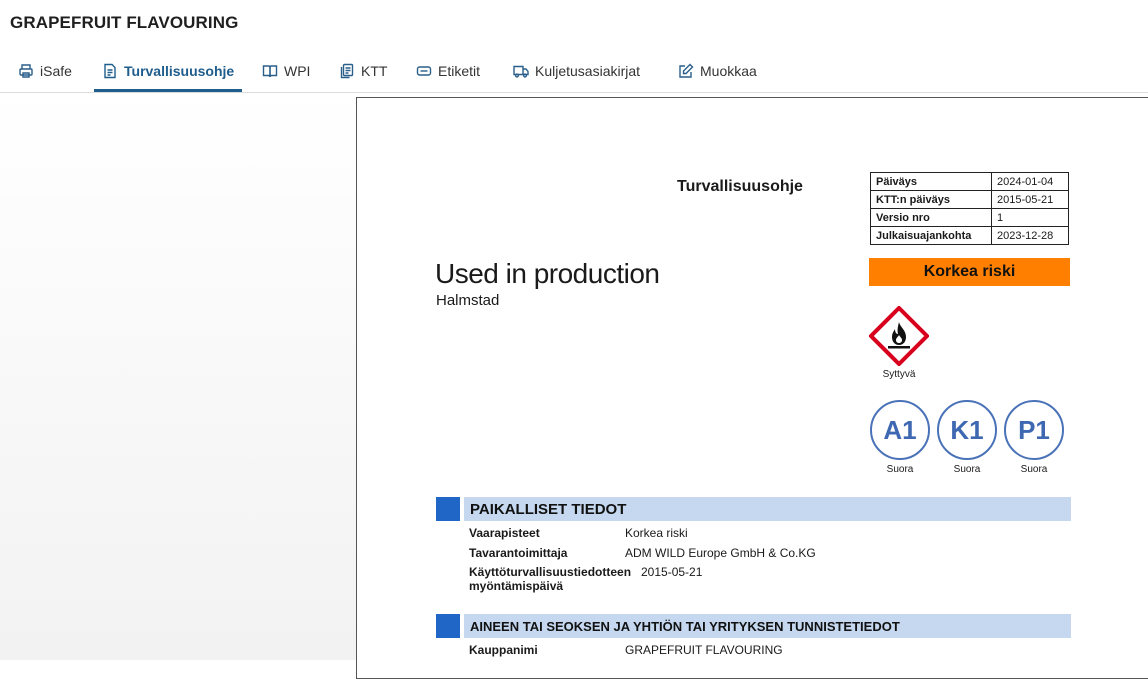  I want to click on tab-kuljetusasiakirjat: Kuljetusasiakirjat, so click(576, 70).